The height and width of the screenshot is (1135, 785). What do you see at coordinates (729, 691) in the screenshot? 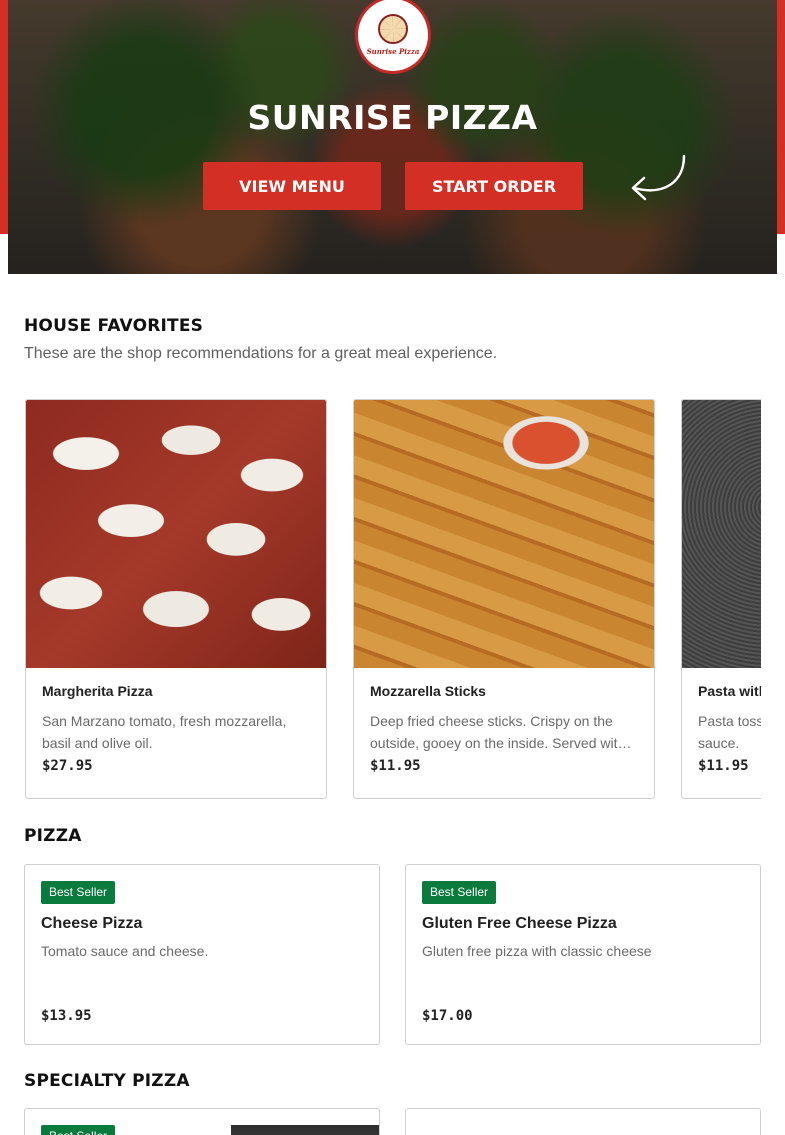
I see `item-name: Pasta with Marinara Sauce` at bounding box center [729, 691].